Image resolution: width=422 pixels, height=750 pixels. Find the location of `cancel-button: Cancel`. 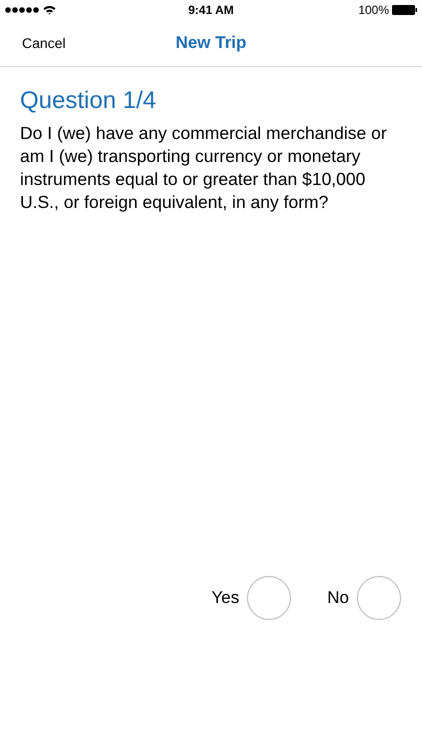

cancel-button: Cancel is located at coordinates (33, 43).